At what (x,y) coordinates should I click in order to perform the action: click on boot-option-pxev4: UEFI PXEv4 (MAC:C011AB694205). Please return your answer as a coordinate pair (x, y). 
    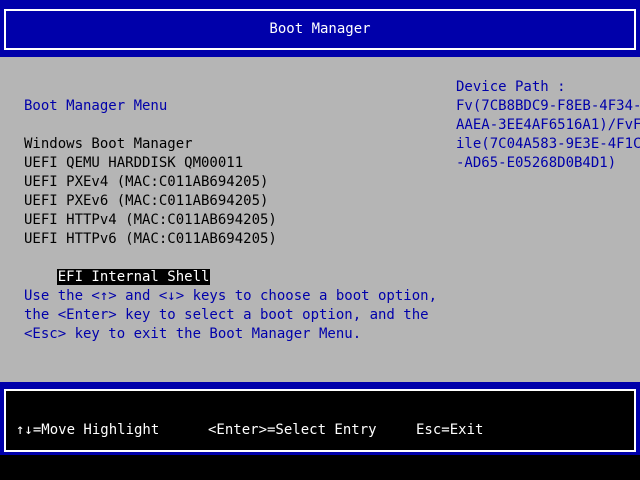
    Looking at the image, I should click on (146, 182).